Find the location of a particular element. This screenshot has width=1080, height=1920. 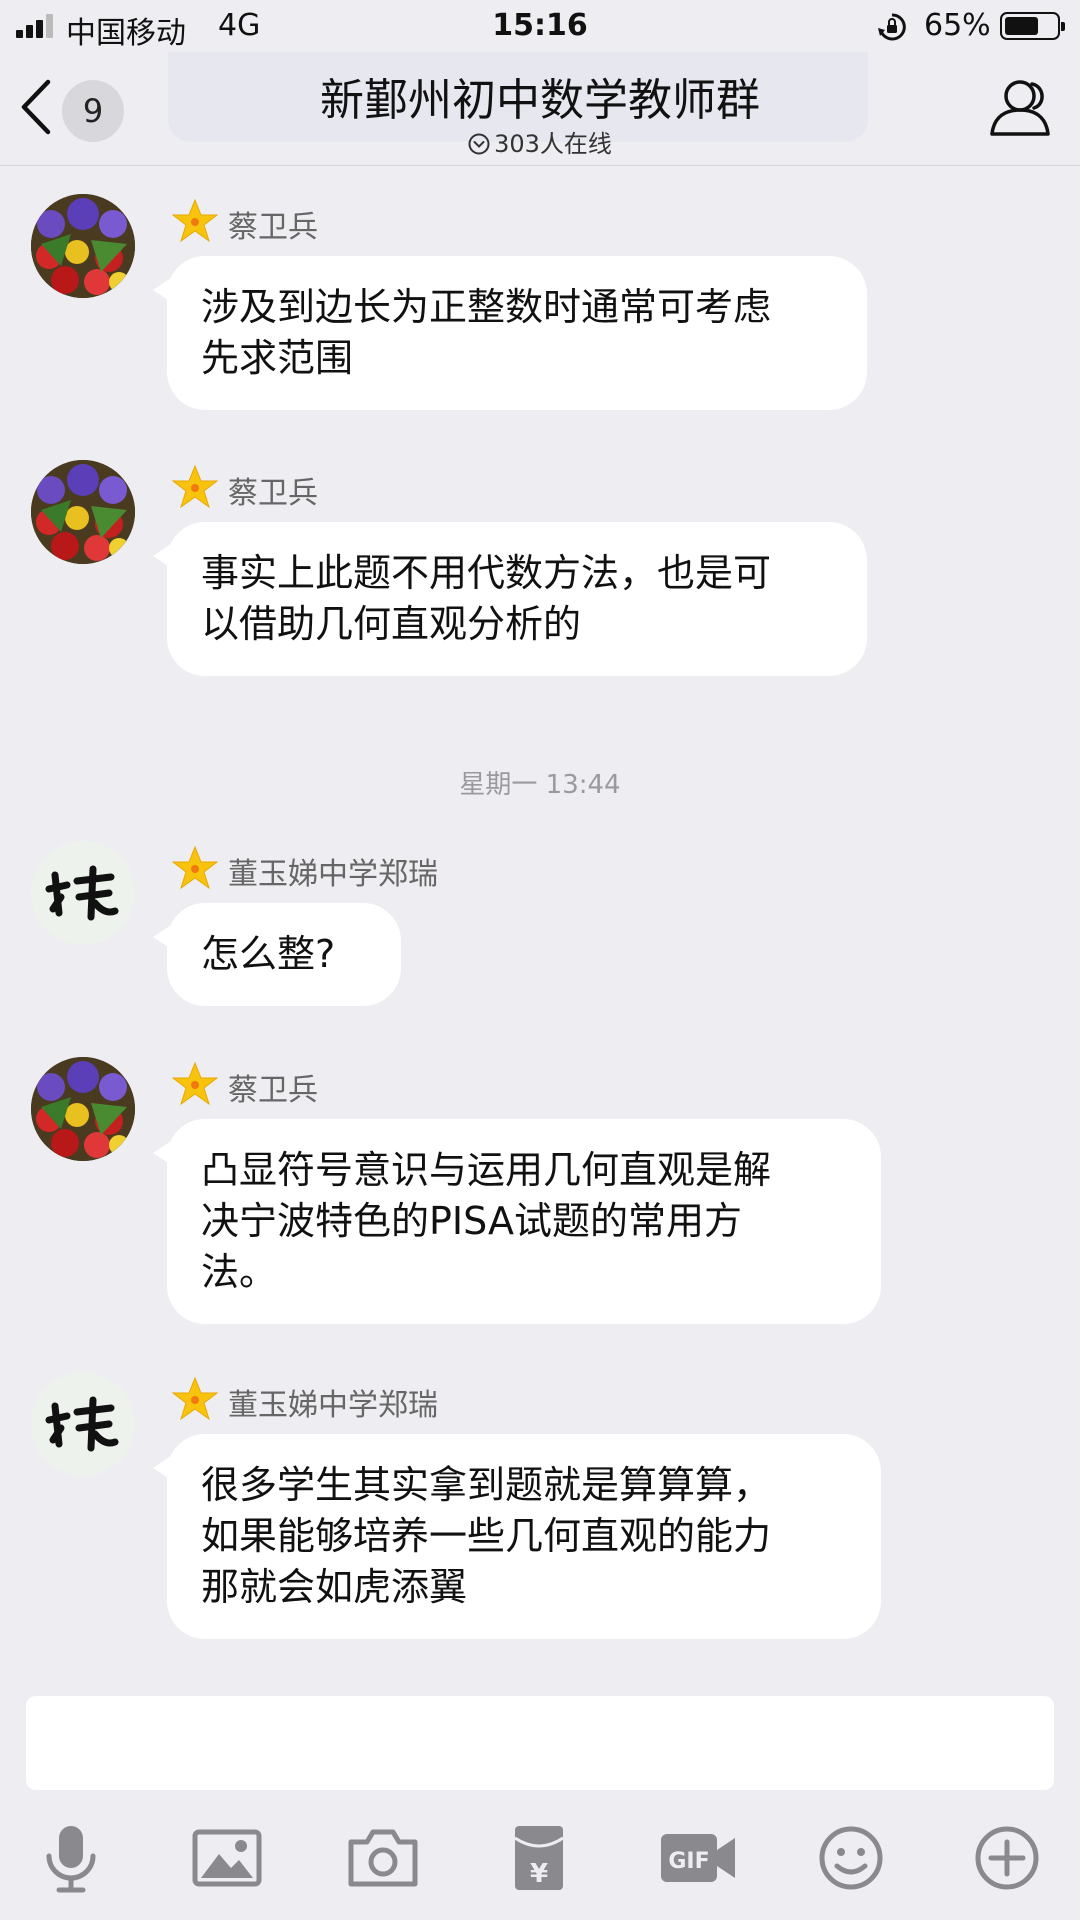

message-bubble: 凸显符号意识与运用几何直观是解 决宁波特色的PISA试题的常用方 法。 is located at coordinates (517, 1221).